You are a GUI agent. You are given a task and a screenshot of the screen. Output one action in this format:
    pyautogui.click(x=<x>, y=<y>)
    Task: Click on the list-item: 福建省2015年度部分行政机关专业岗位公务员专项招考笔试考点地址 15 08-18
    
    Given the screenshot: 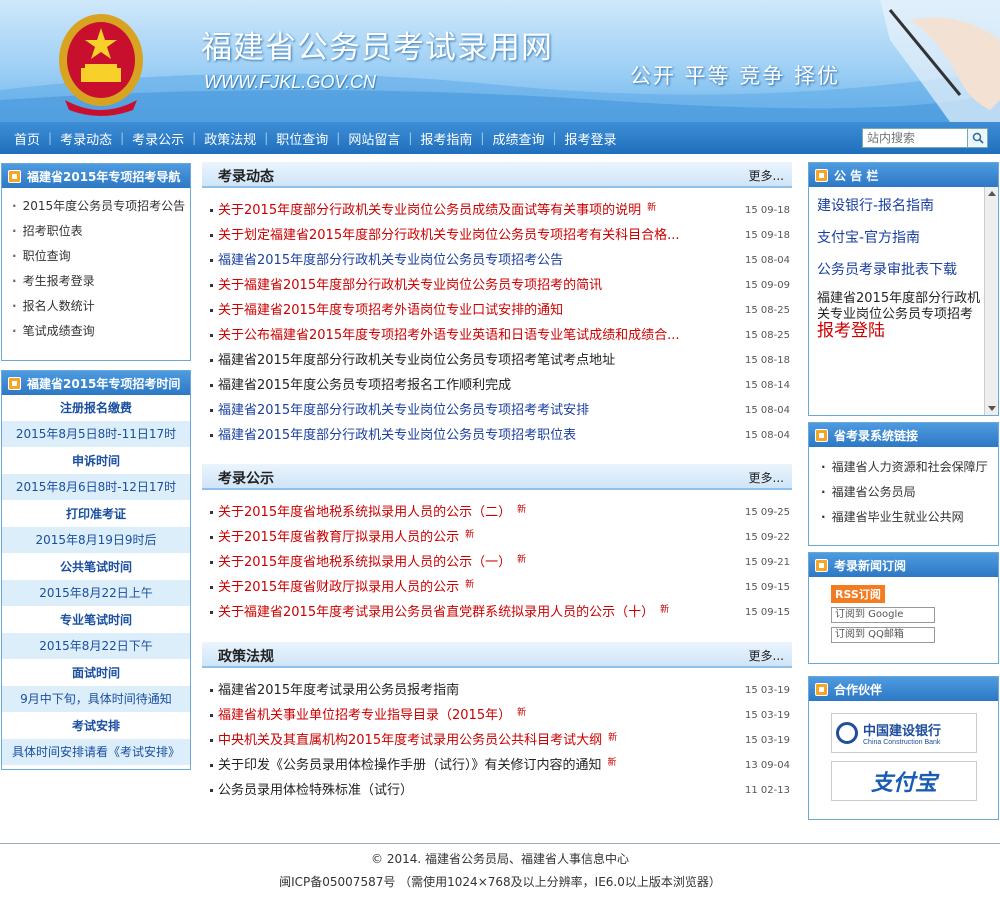 What is the action you would take?
    pyautogui.click(x=500, y=360)
    